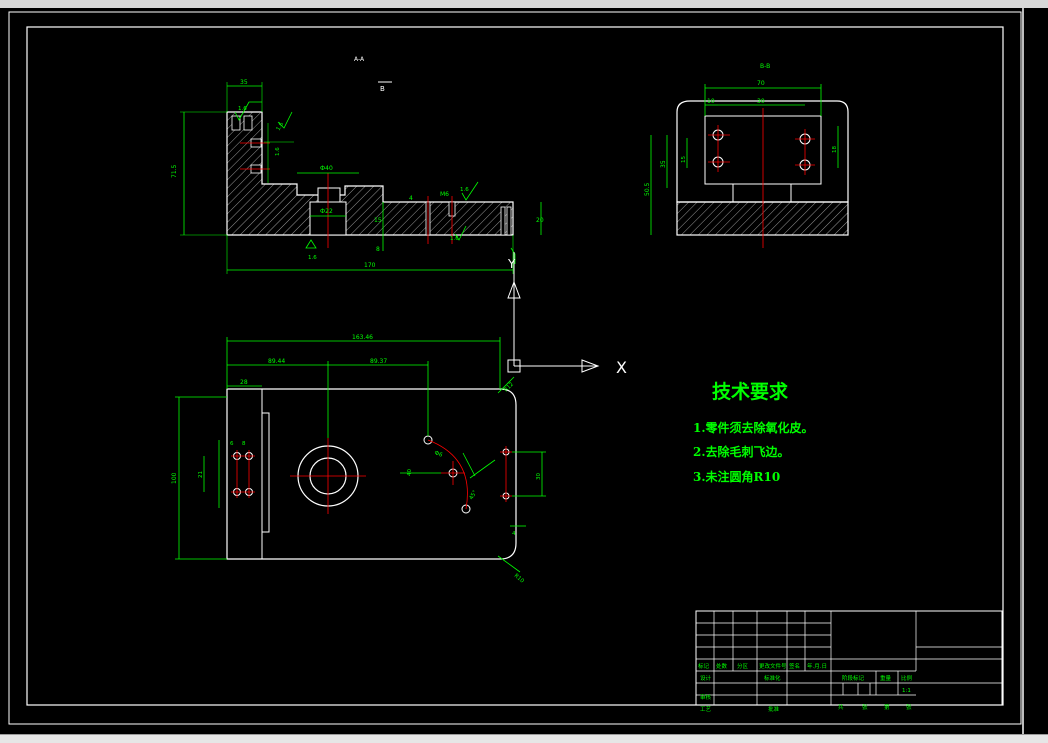  Describe the element at coordinates (746, 155) in the screenshot. I see `side-section-view: B-B 70 30 10 35 50.5 18 15` at that location.